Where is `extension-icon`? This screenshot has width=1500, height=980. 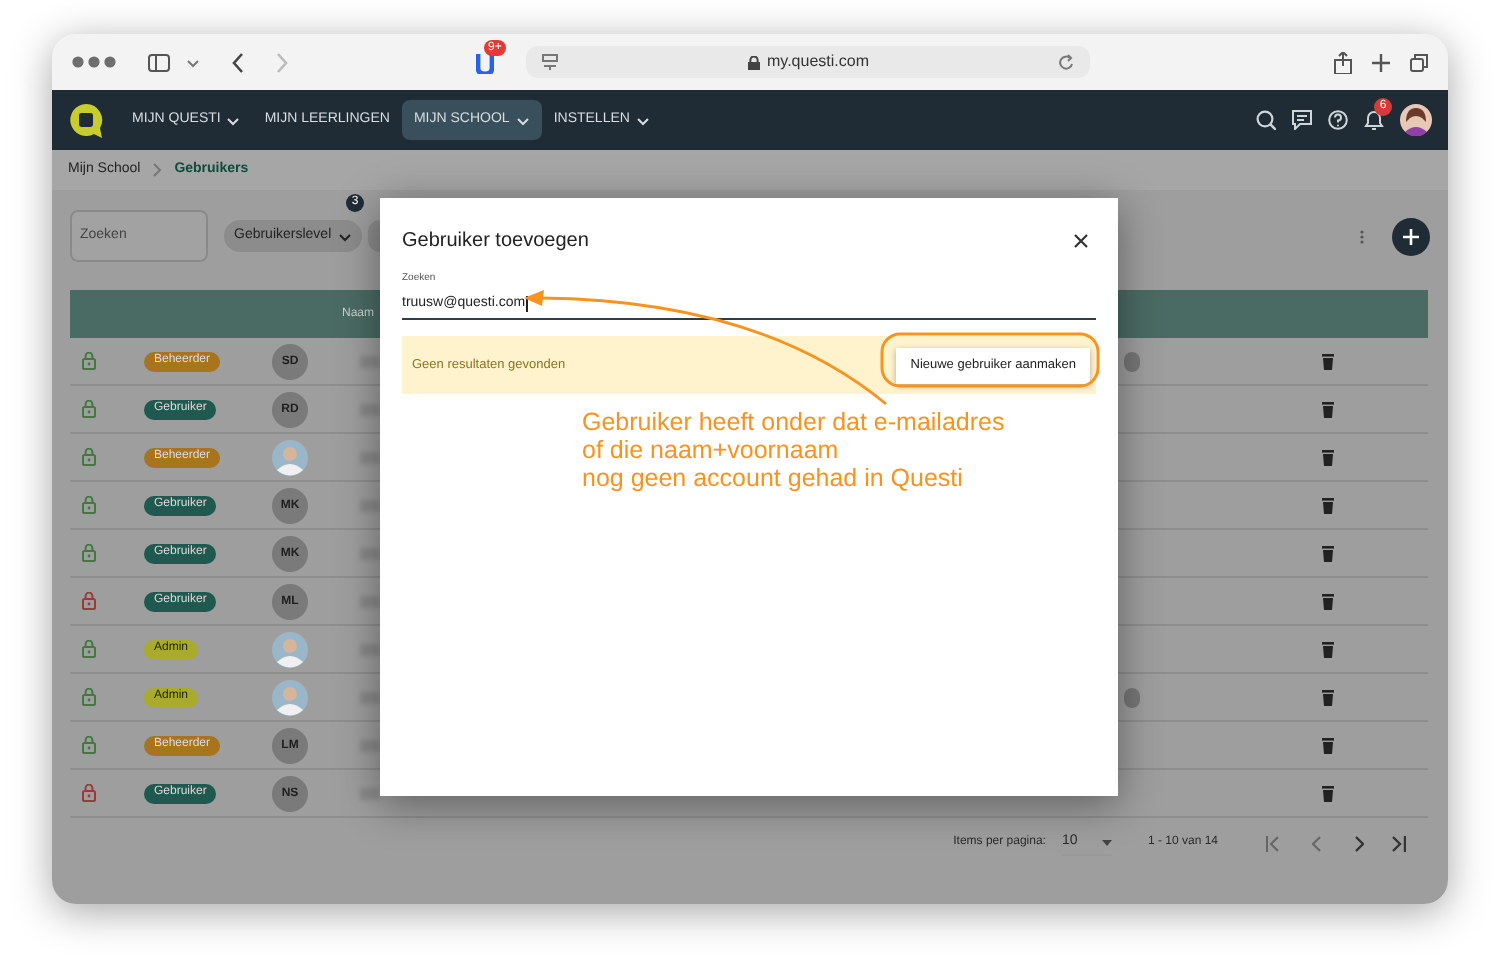
extension-icon is located at coordinates (485, 62).